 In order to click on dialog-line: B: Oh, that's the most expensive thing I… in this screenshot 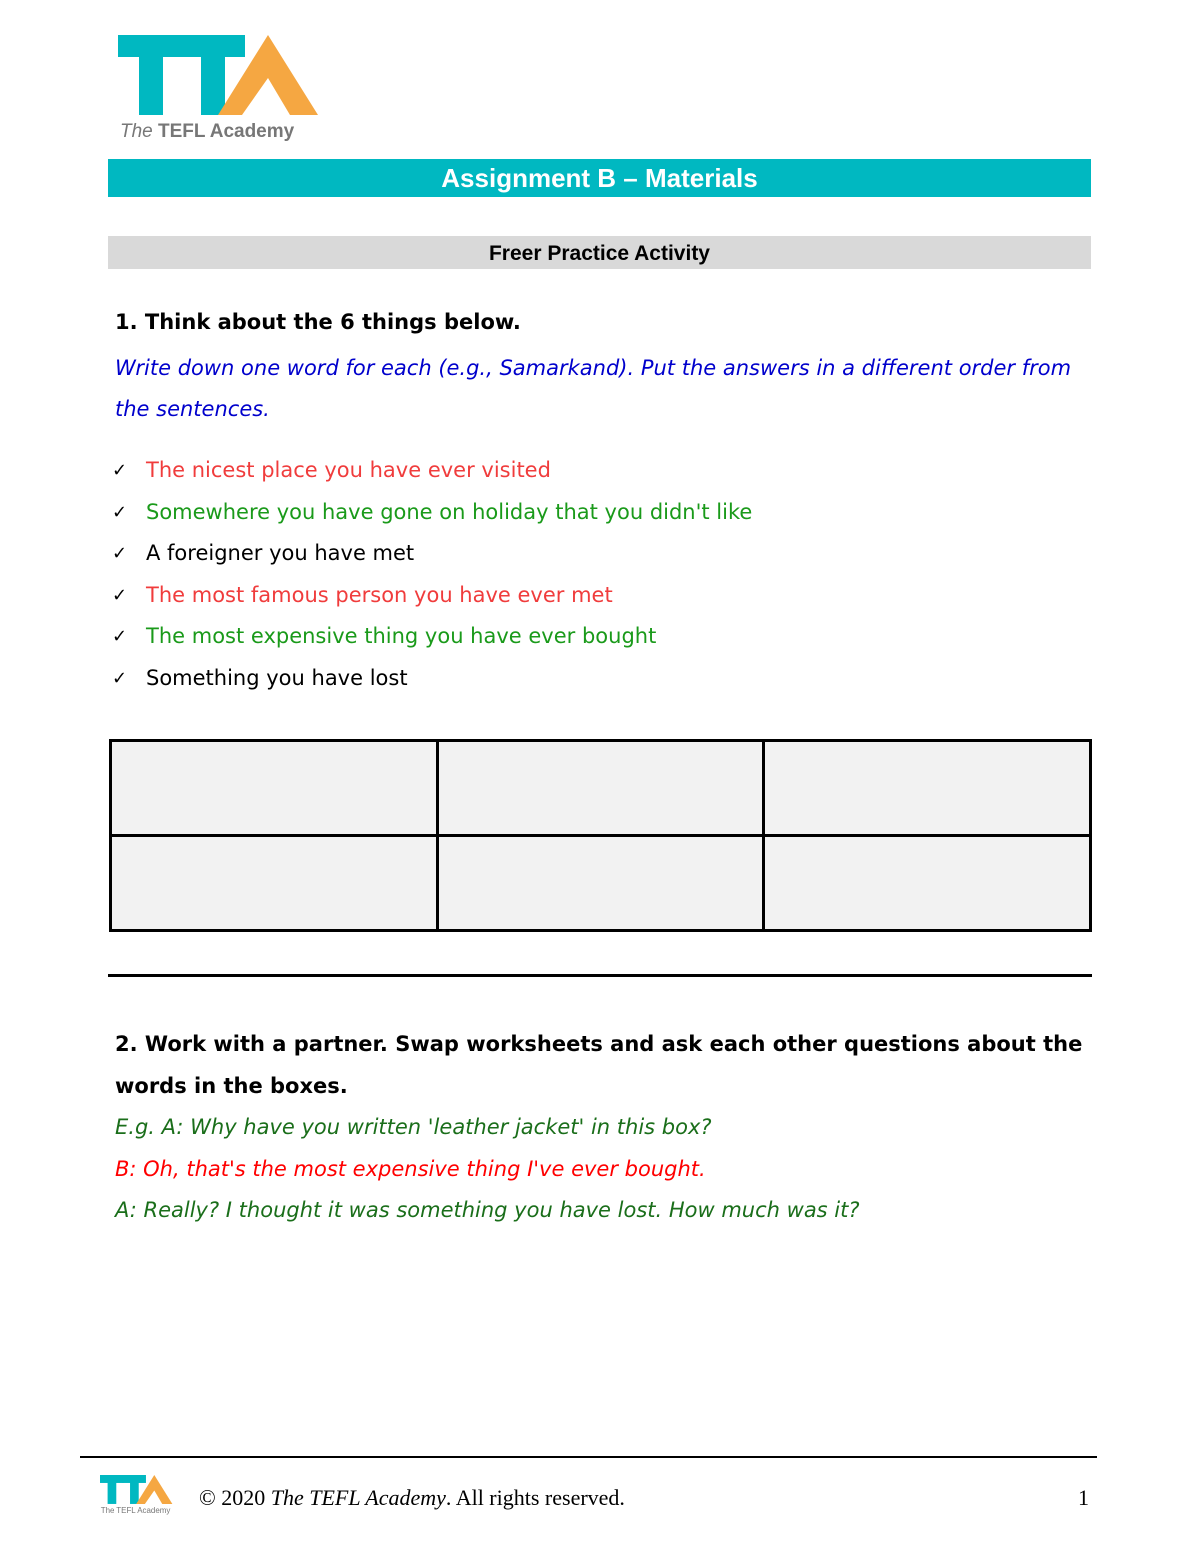, I will do `click(410, 1168)`.